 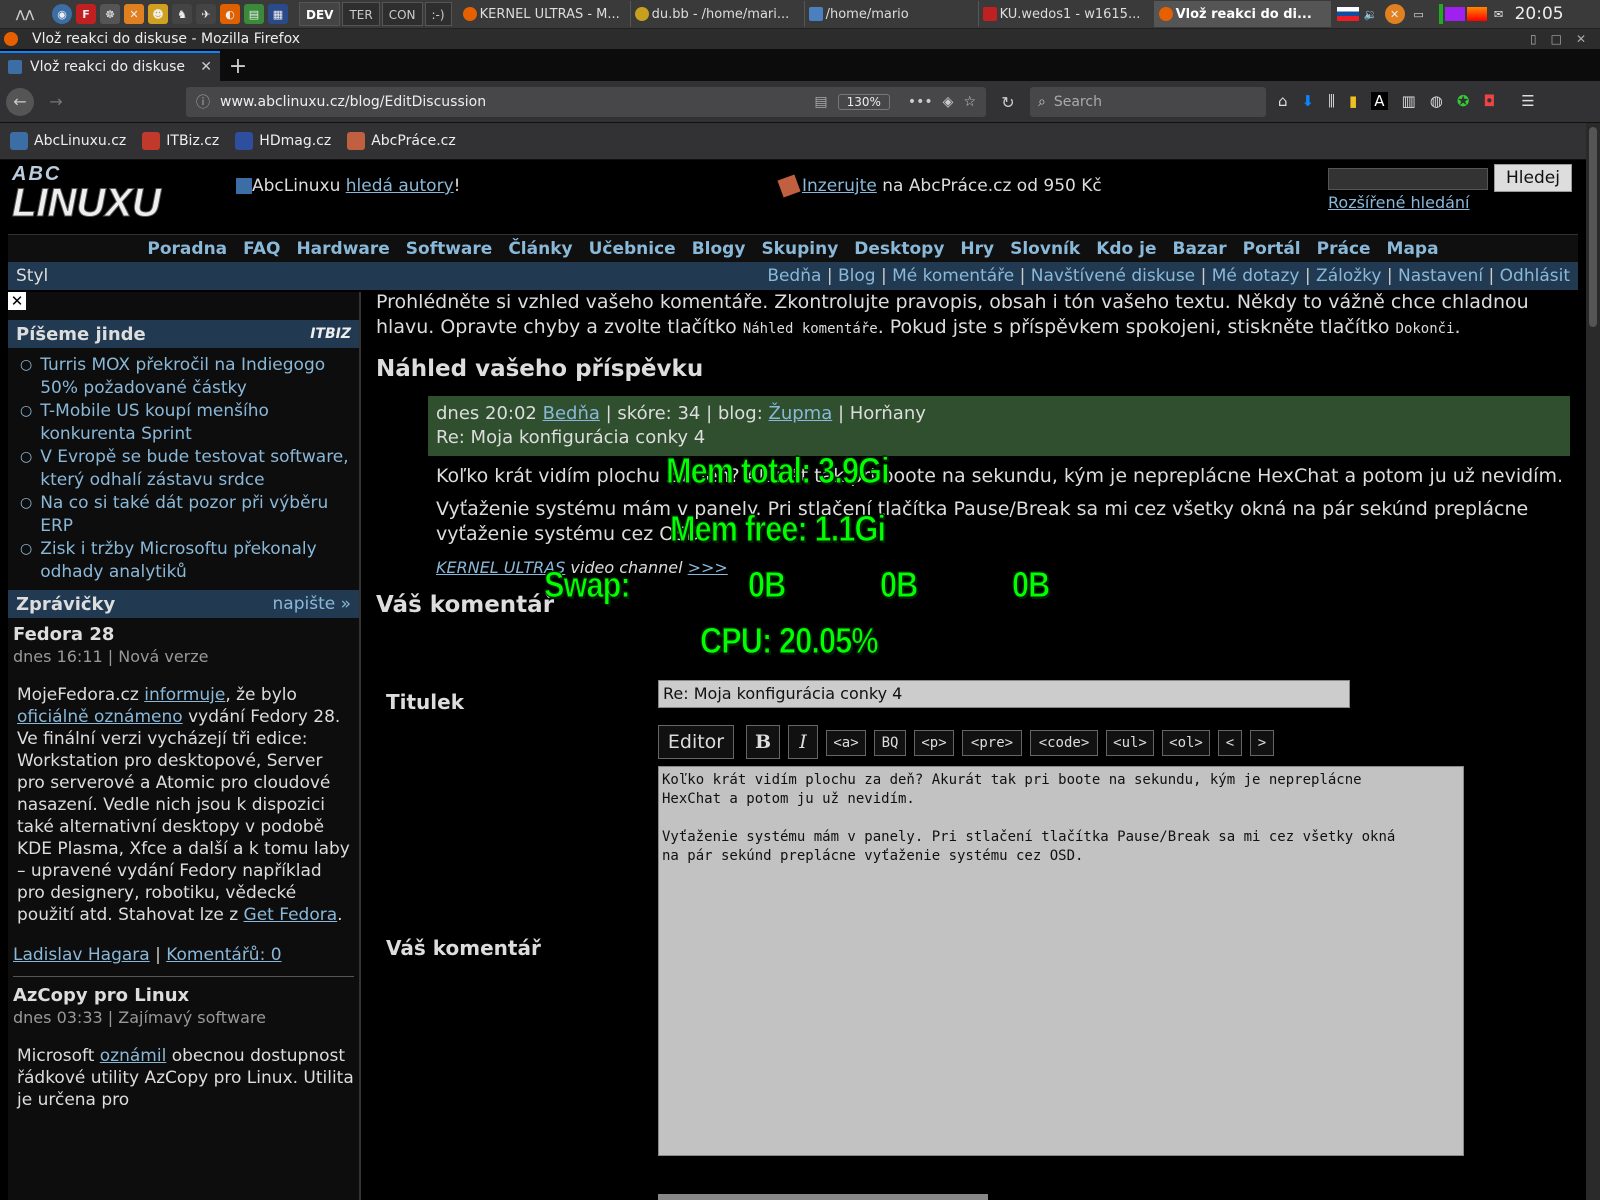 What do you see at coordinates (100, 717) in the screenshot?
I see `news-link: oficiálně oznámeno` at bounding box center [100, 717].